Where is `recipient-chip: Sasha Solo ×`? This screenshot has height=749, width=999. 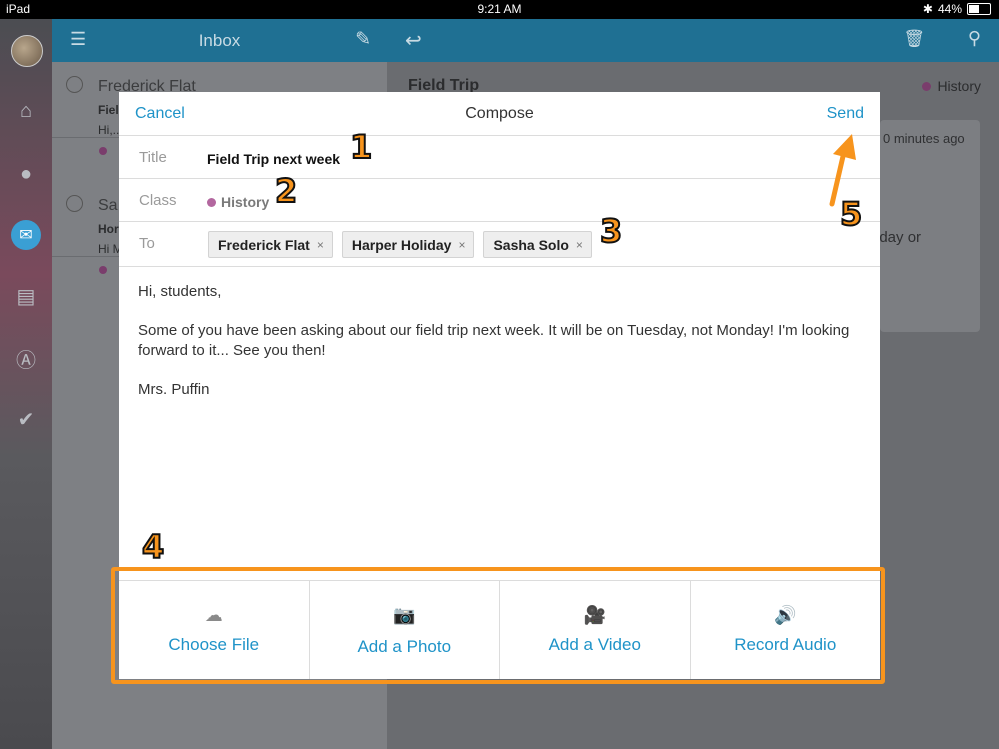 recipient-chip: Sasha Solo × is located at coordinates (537, 244).